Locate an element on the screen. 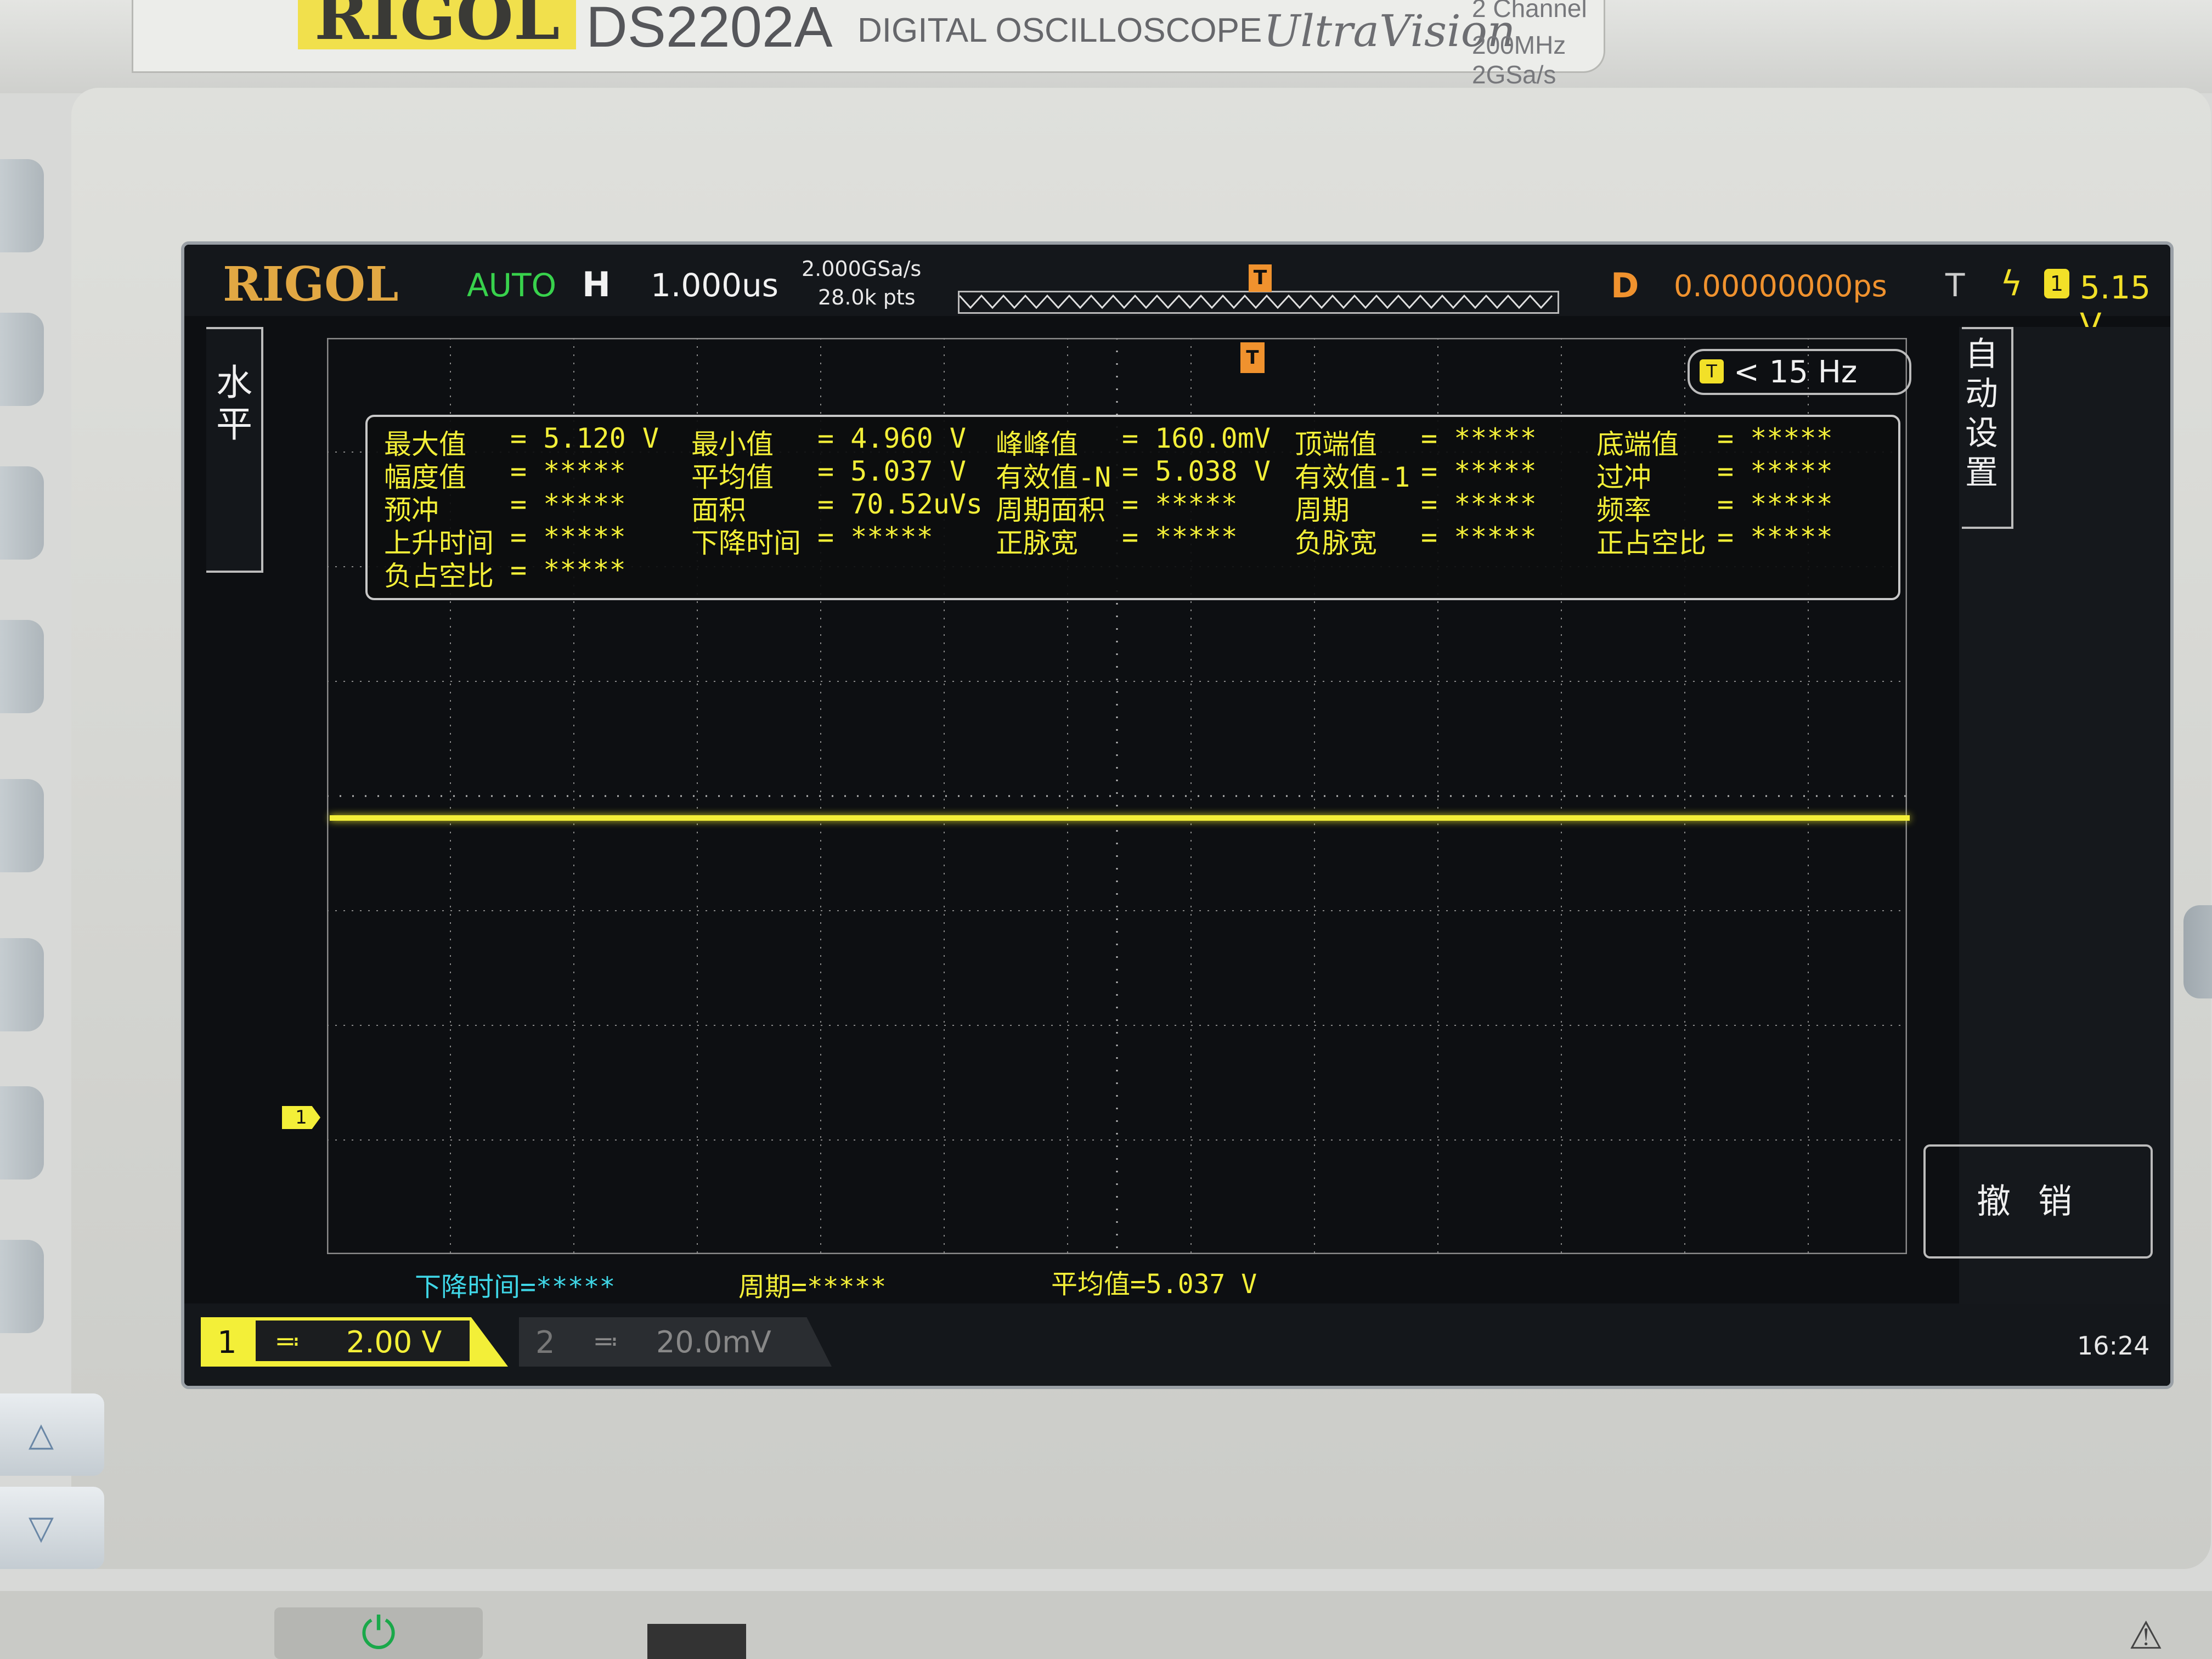 Image resolution: width=2212 pixels, height=1659 pixels. clock: 16:24 is located at coordinates (2114, 1346).